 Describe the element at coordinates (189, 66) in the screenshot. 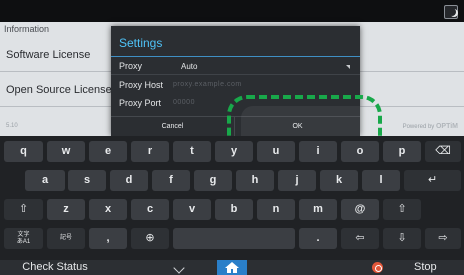

I see `proxy-value: Auto` at that location.